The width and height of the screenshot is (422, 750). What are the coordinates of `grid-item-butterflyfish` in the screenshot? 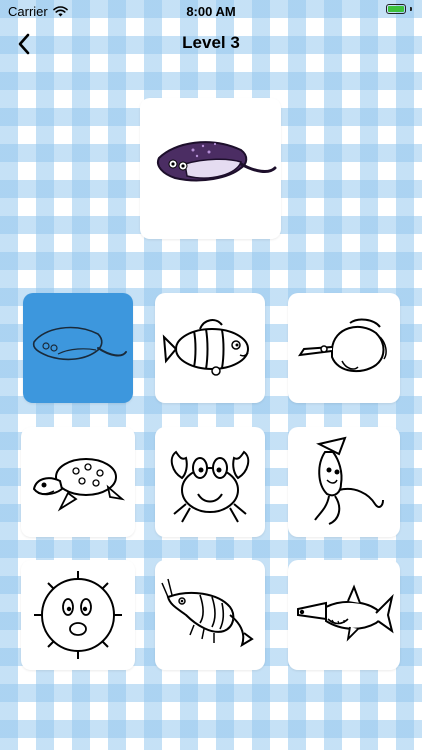 It's located at (344, 348).